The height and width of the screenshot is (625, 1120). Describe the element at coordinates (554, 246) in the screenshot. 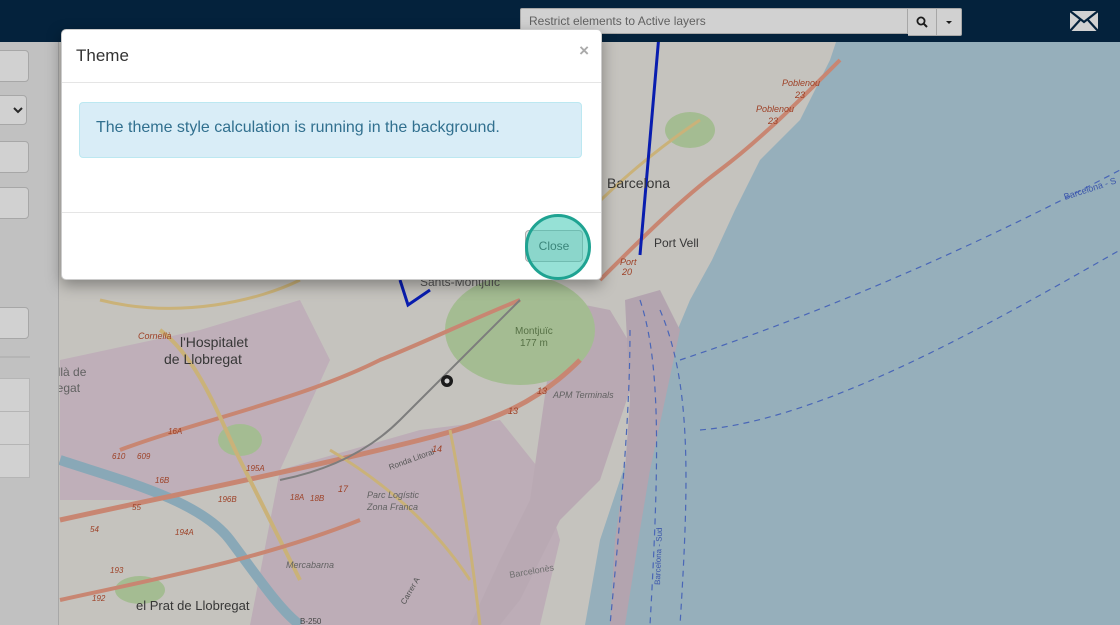

I see `close-button: Close` at that location.